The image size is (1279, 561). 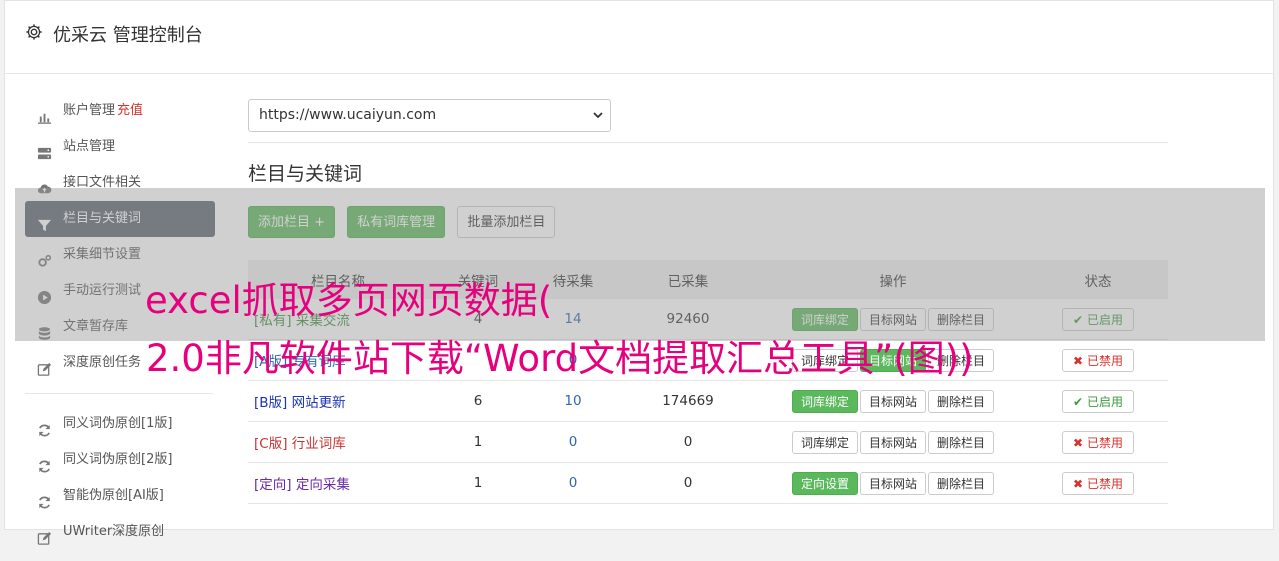 I want to click on header: 优采云 管理控制台, so click(x=639, y=37).